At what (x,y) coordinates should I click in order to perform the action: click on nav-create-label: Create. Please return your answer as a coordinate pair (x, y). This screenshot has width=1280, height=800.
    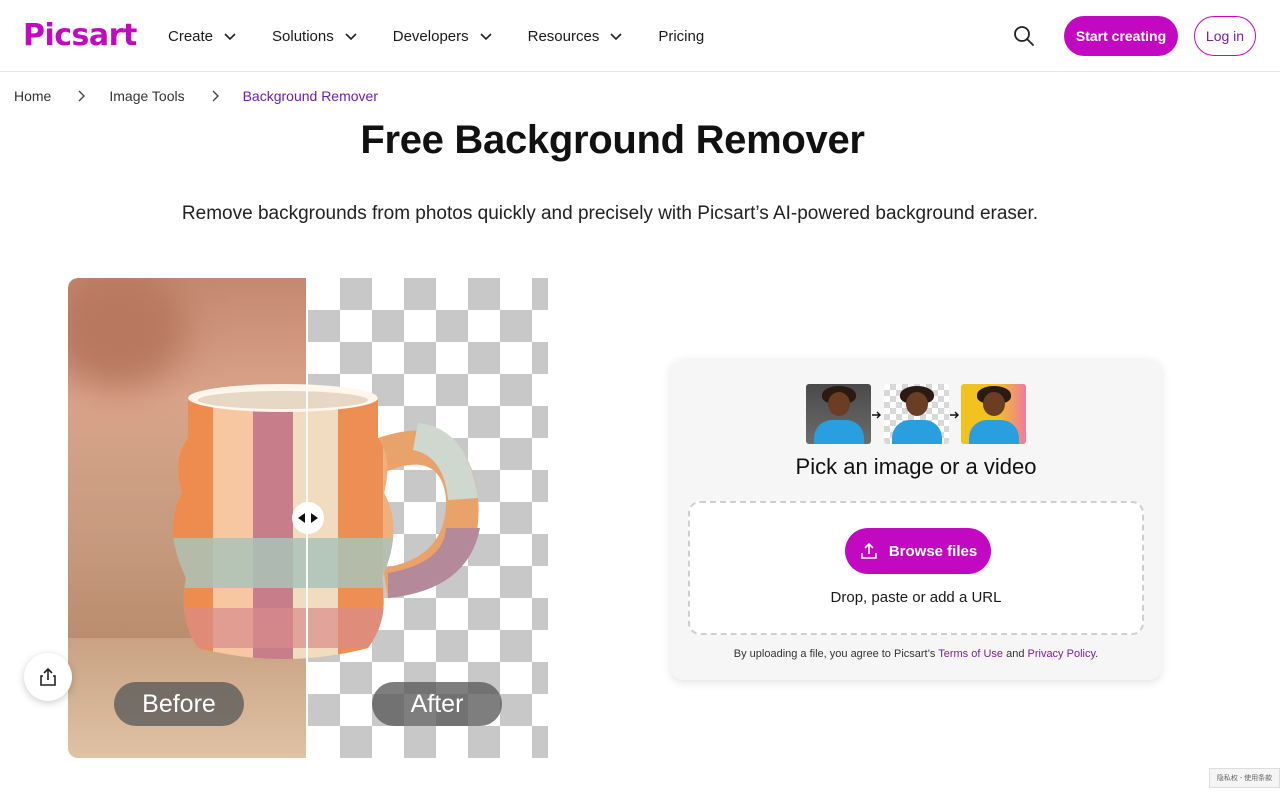
    Looking at the image, I should click on (191, 36).